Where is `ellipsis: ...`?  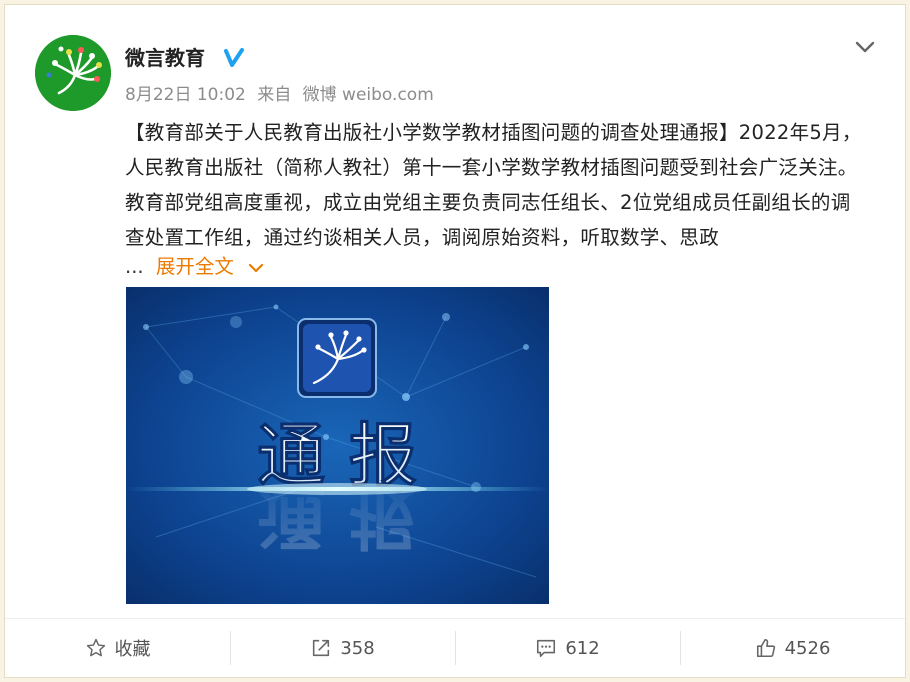 ellipsis: ... is located at coordinates (134, 266).